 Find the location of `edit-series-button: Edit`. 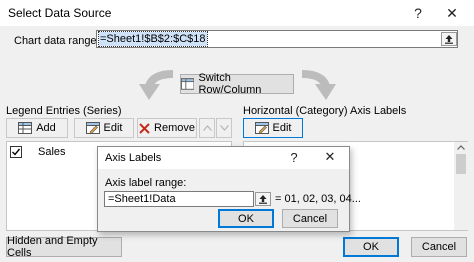

edit-series-button: Edit is located at coordinates (104, 128).